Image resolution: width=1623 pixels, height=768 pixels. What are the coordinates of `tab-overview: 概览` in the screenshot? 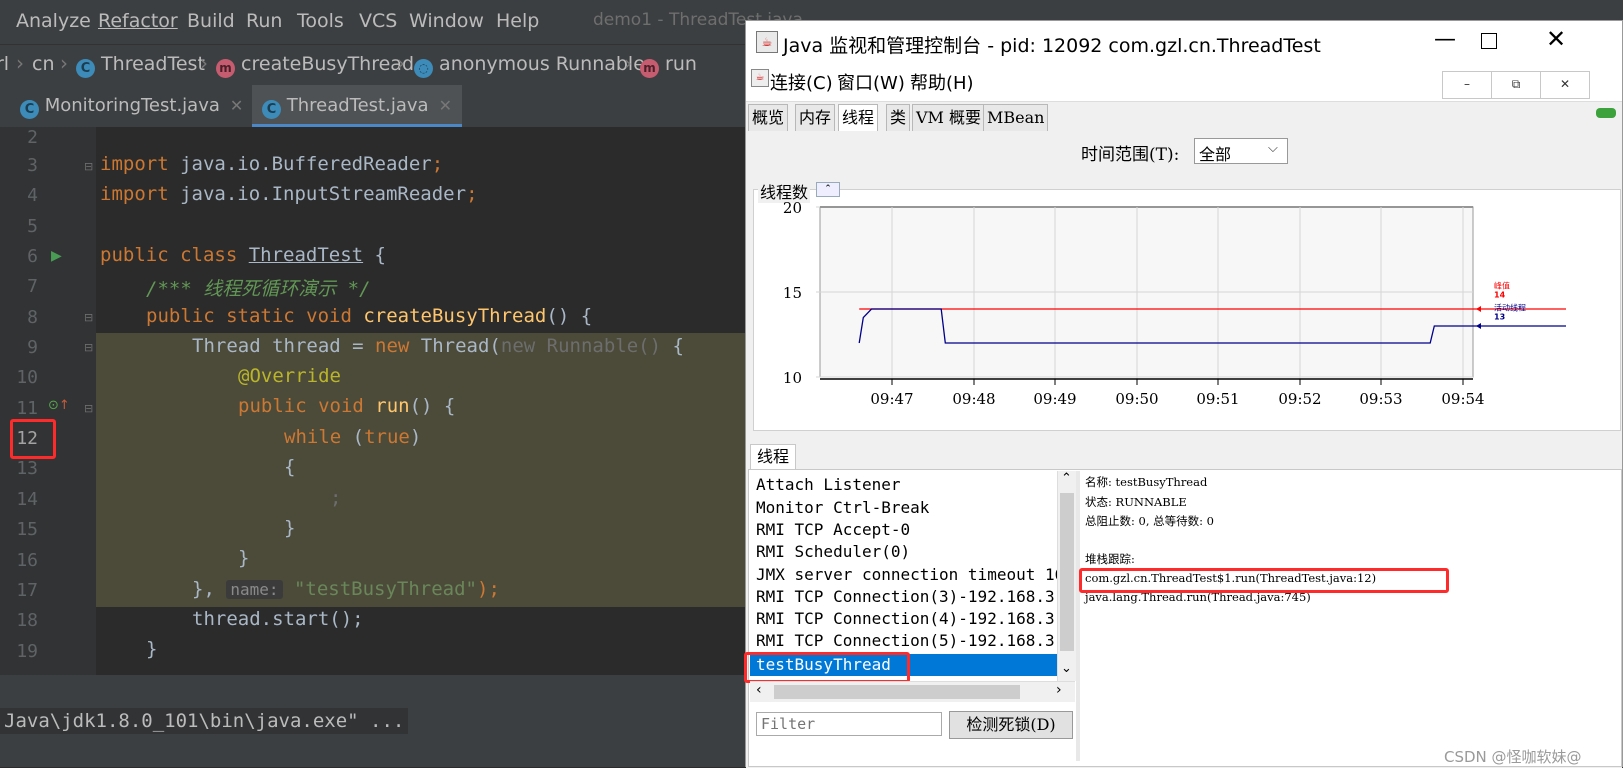 It's located at (768, 117).